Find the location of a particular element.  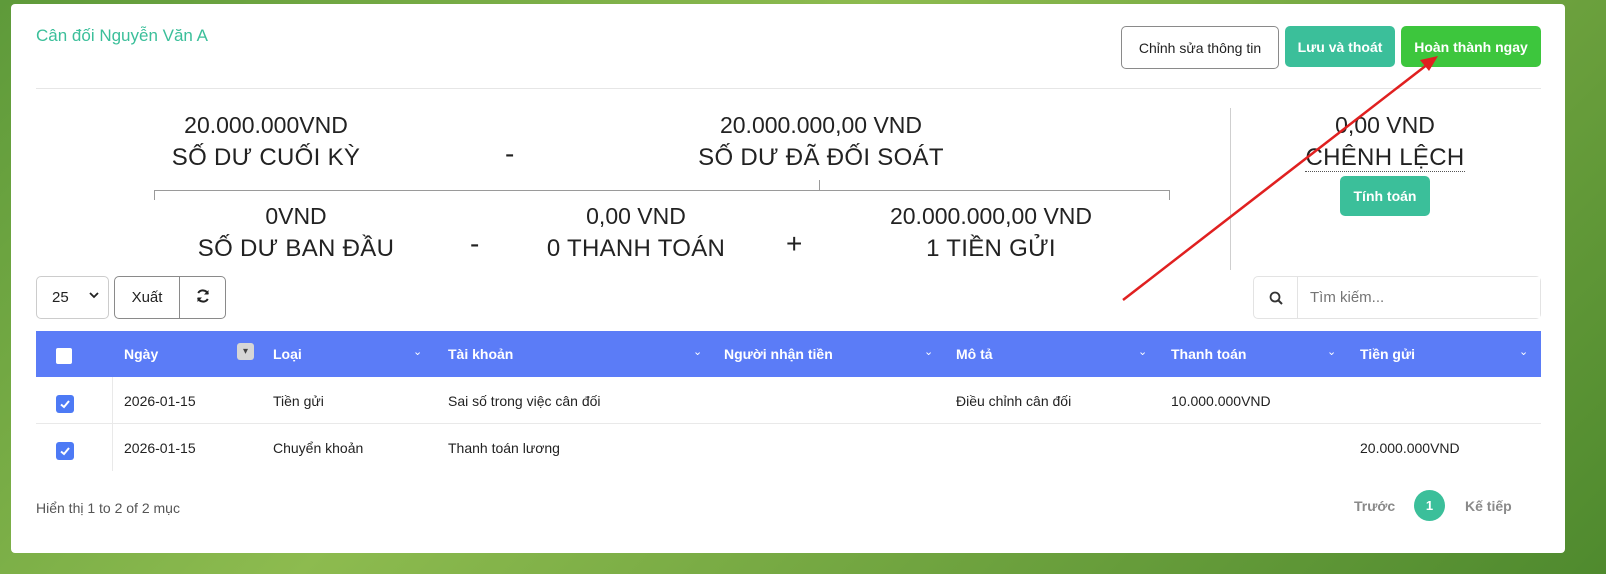

deposits-label: 1 TIỀN GỬI is located at coordinates (991, 248).